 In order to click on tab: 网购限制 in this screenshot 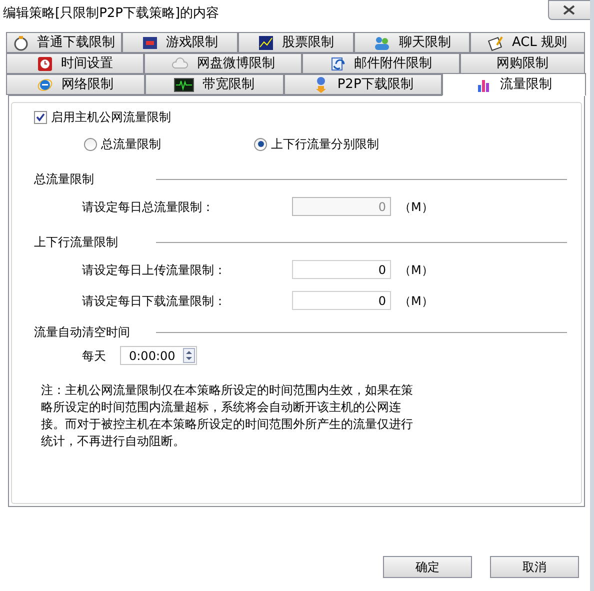, I will do `click(522, 63)`.